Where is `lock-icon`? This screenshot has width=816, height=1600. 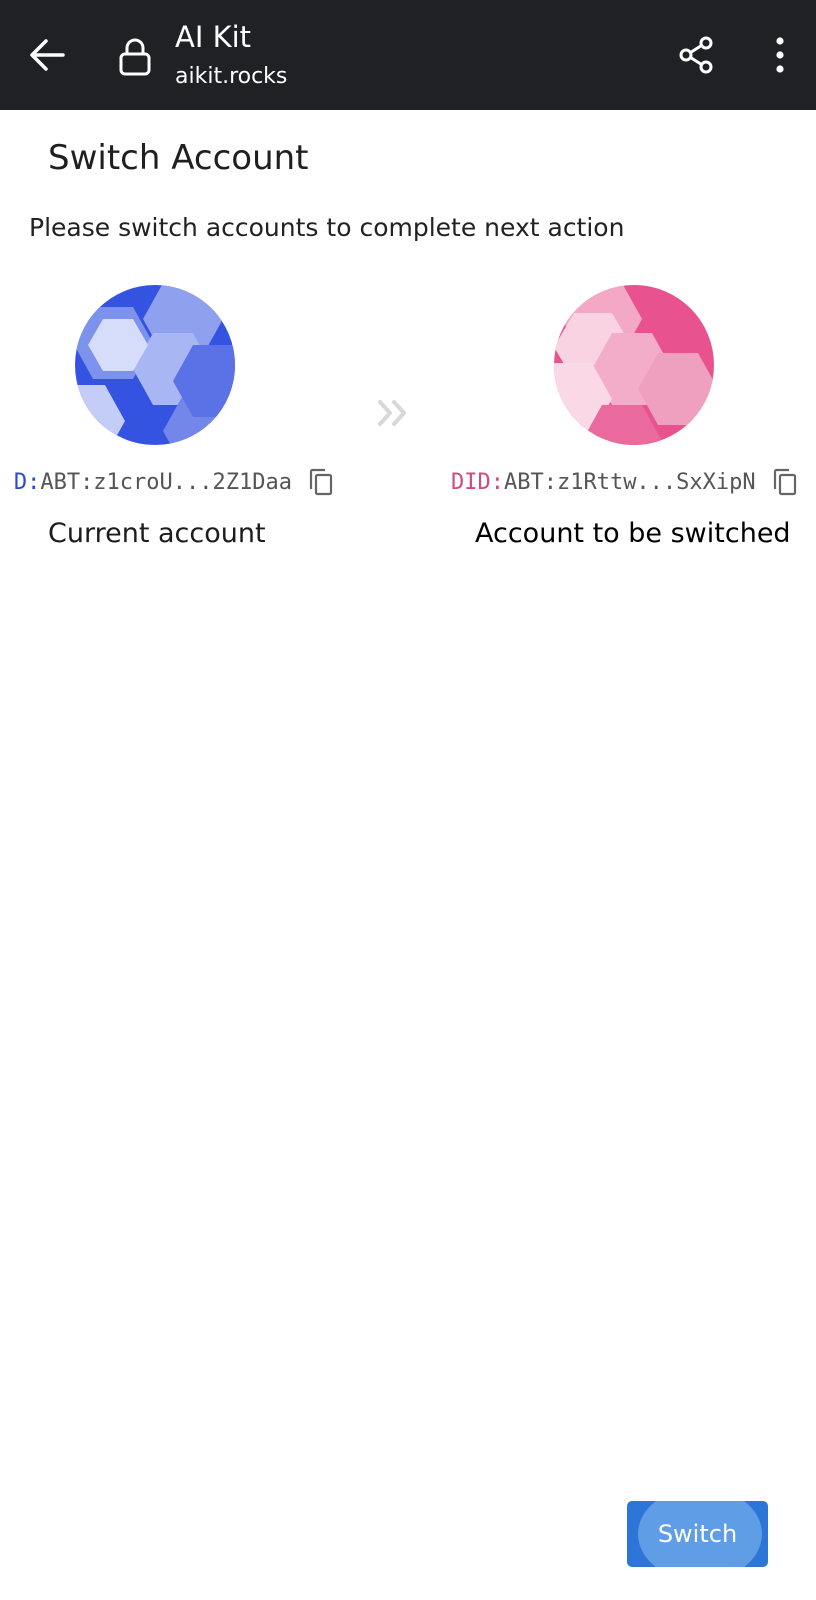
lock-icon is located at coordinates (135, 57).